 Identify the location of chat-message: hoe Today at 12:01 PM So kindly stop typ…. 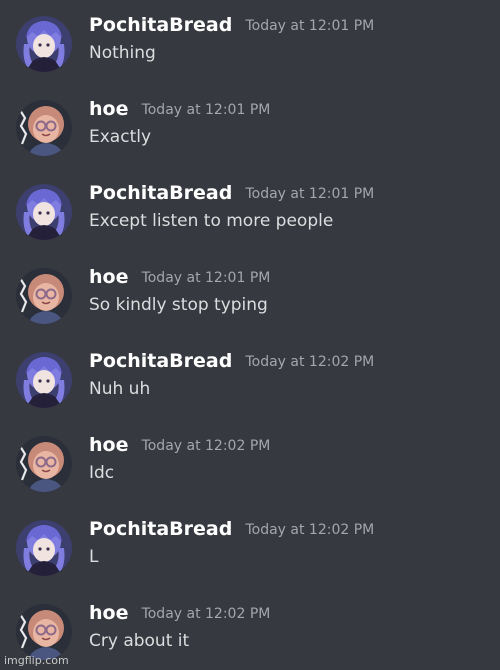
(250, 302).